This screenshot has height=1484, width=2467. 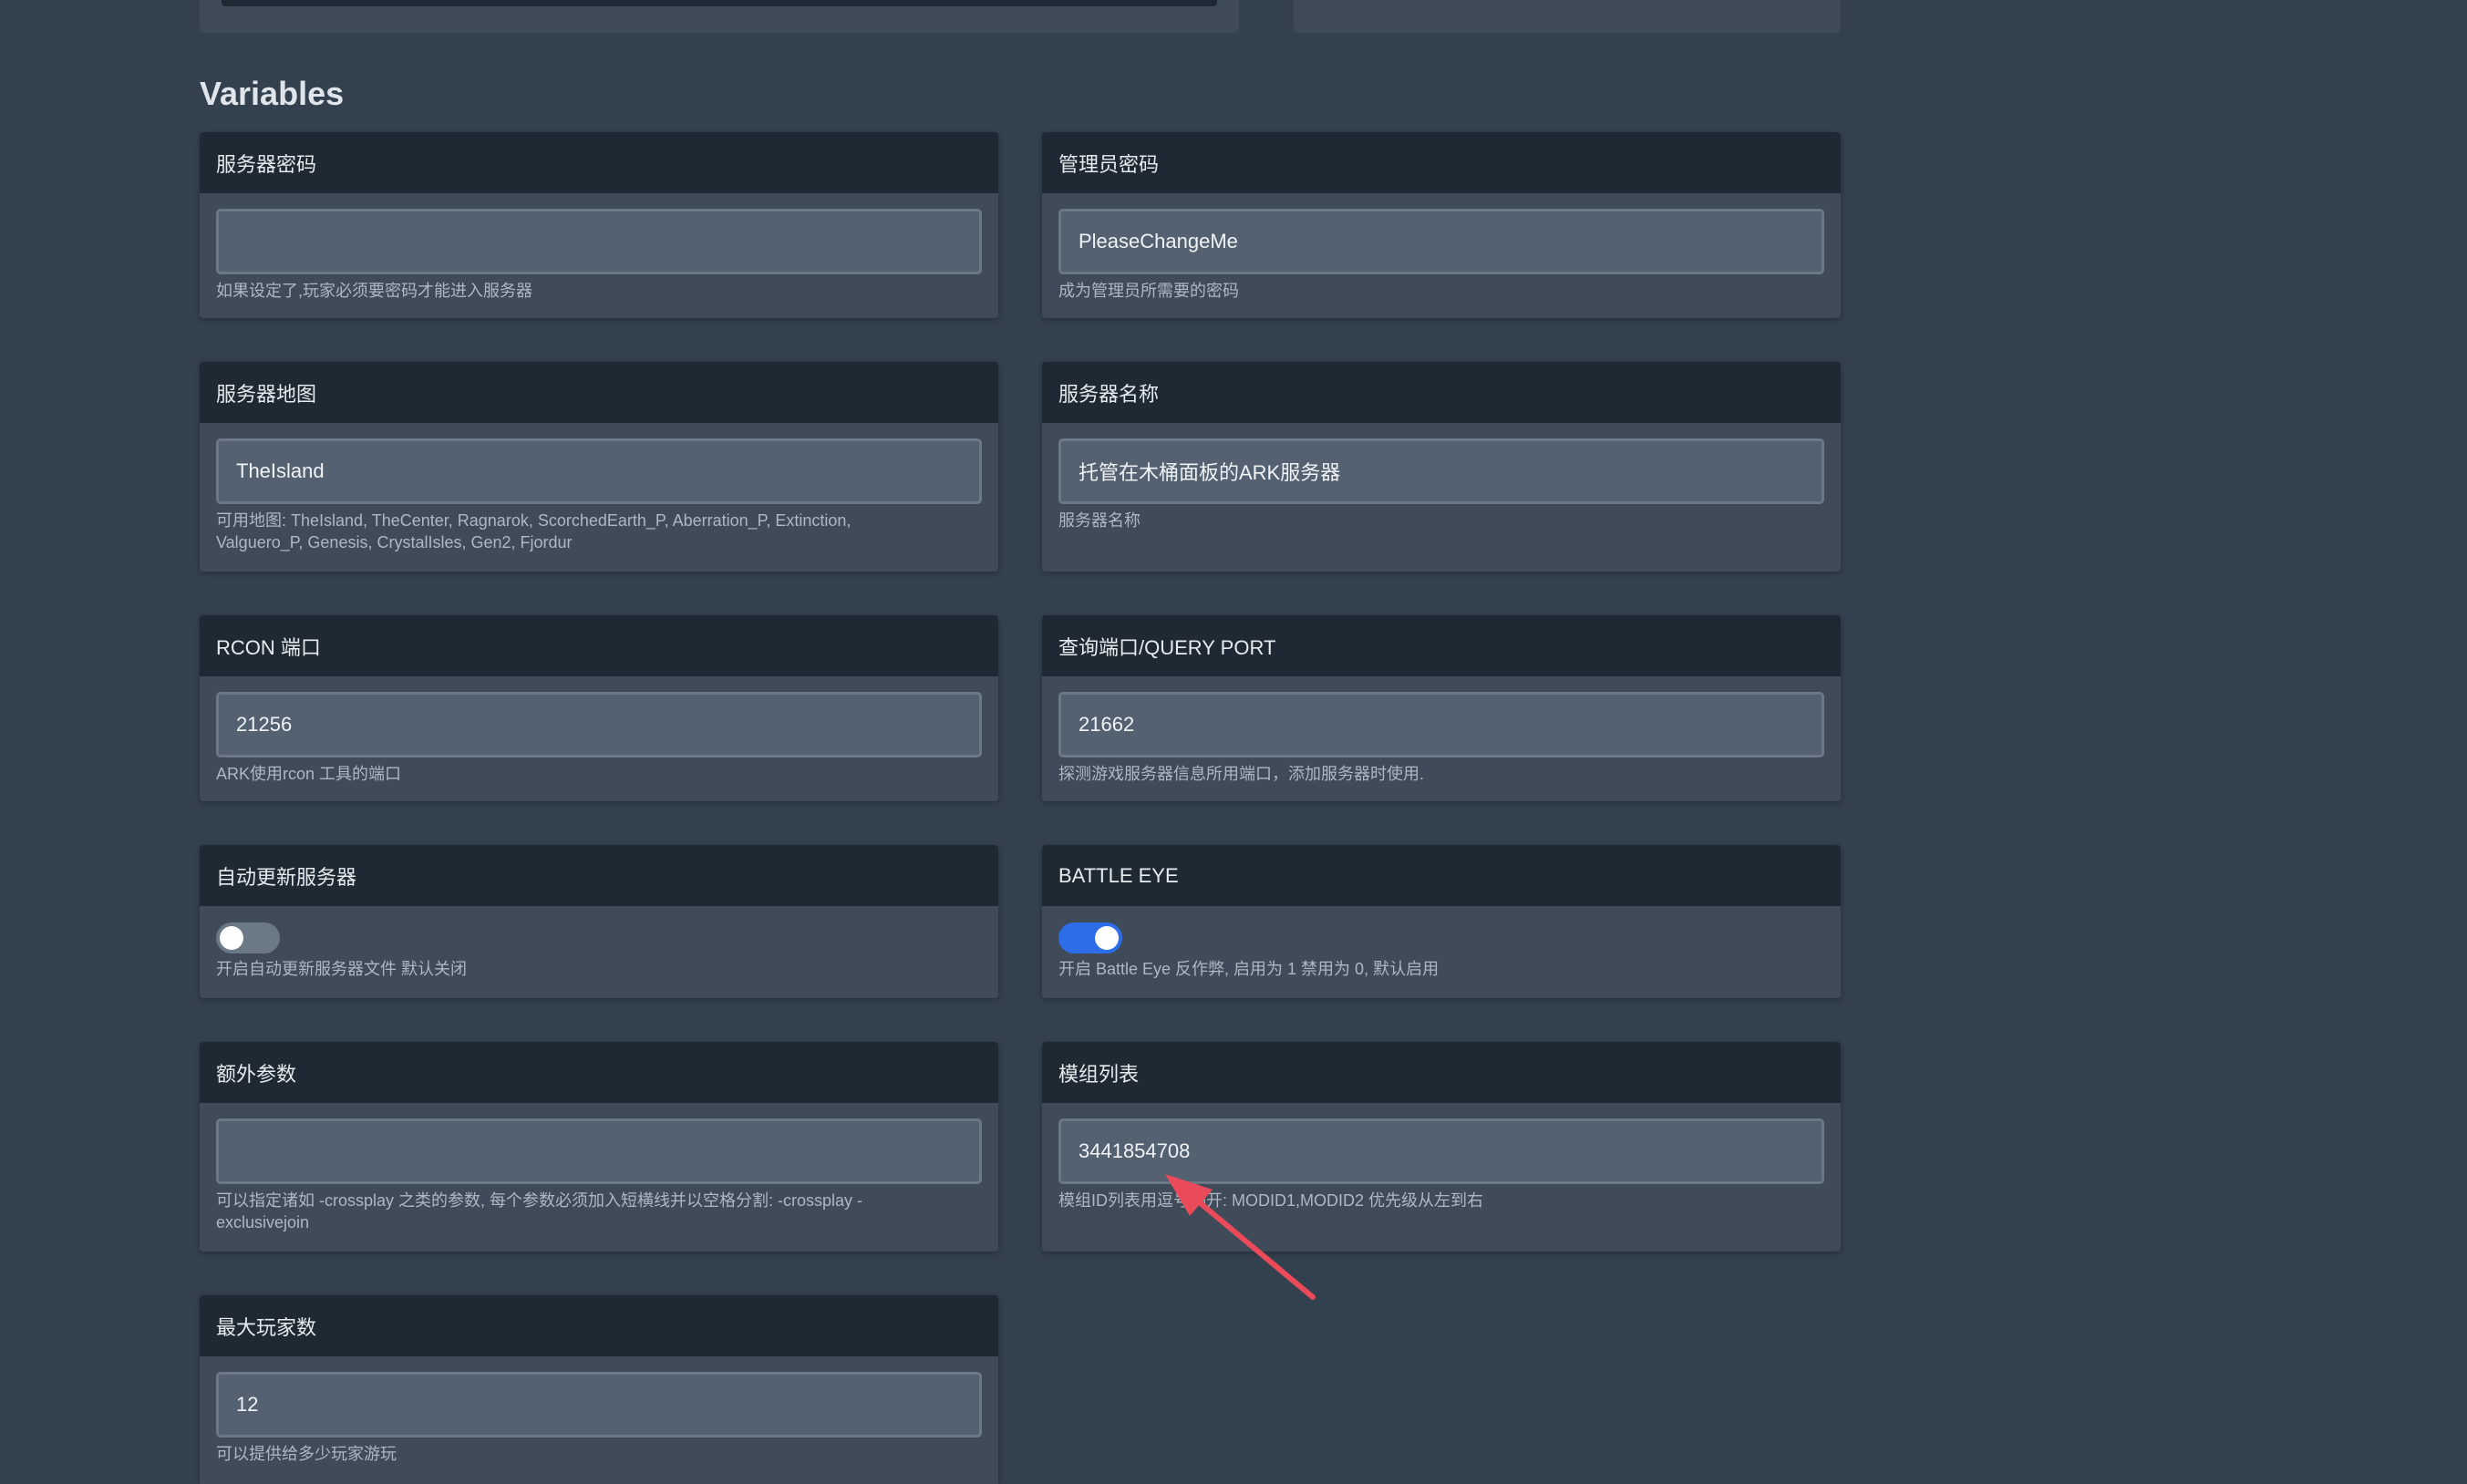 I want to click on mod-list-card: 模组列表 模组ID列表用逗号隔开: MODID1,MODID2 优先级从左到右, so click(x=1441, y=1147).